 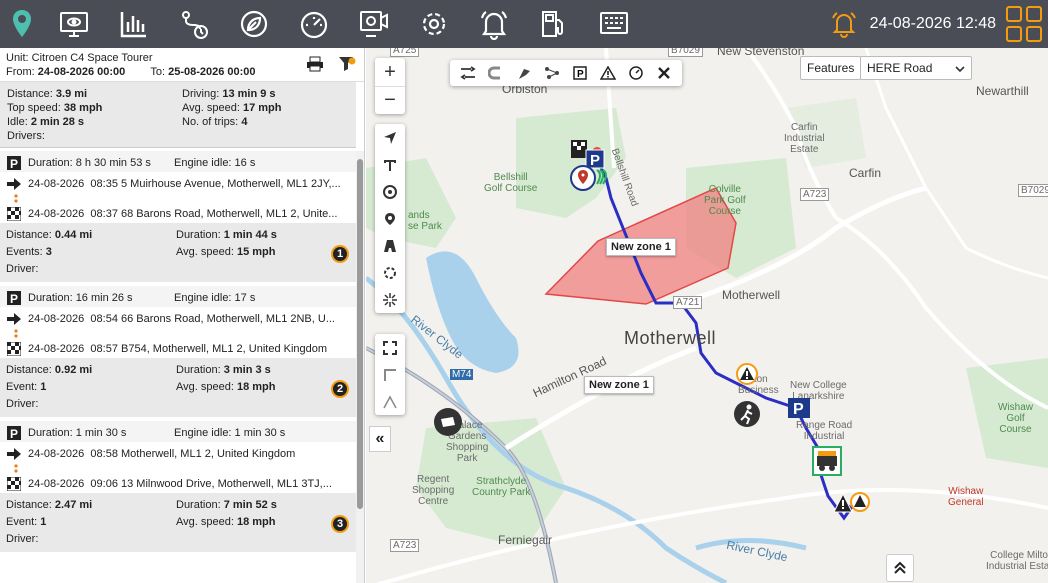 What do you see at coordinates (608, 73) in the screenshot?
I see `warning-toggle-icon` at bounding box center [608, 73].